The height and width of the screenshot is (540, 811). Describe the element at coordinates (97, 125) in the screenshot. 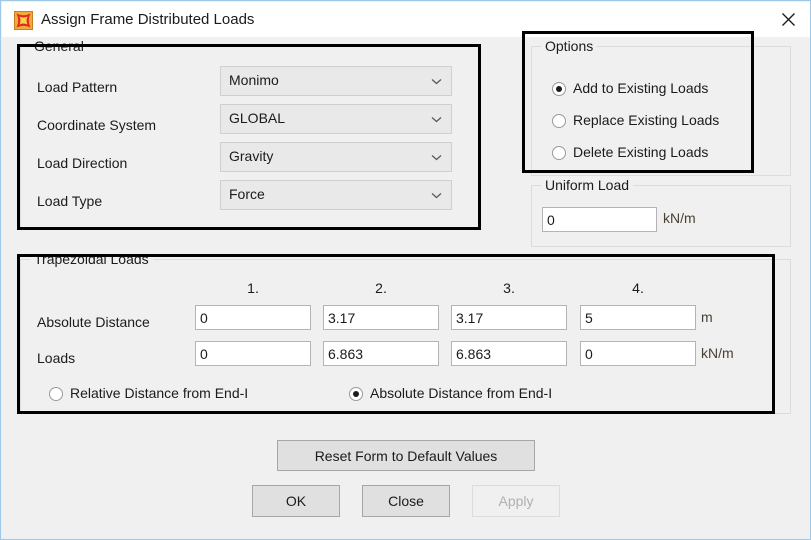

I see `coordinate-system-label: Coordinate System` at that location.